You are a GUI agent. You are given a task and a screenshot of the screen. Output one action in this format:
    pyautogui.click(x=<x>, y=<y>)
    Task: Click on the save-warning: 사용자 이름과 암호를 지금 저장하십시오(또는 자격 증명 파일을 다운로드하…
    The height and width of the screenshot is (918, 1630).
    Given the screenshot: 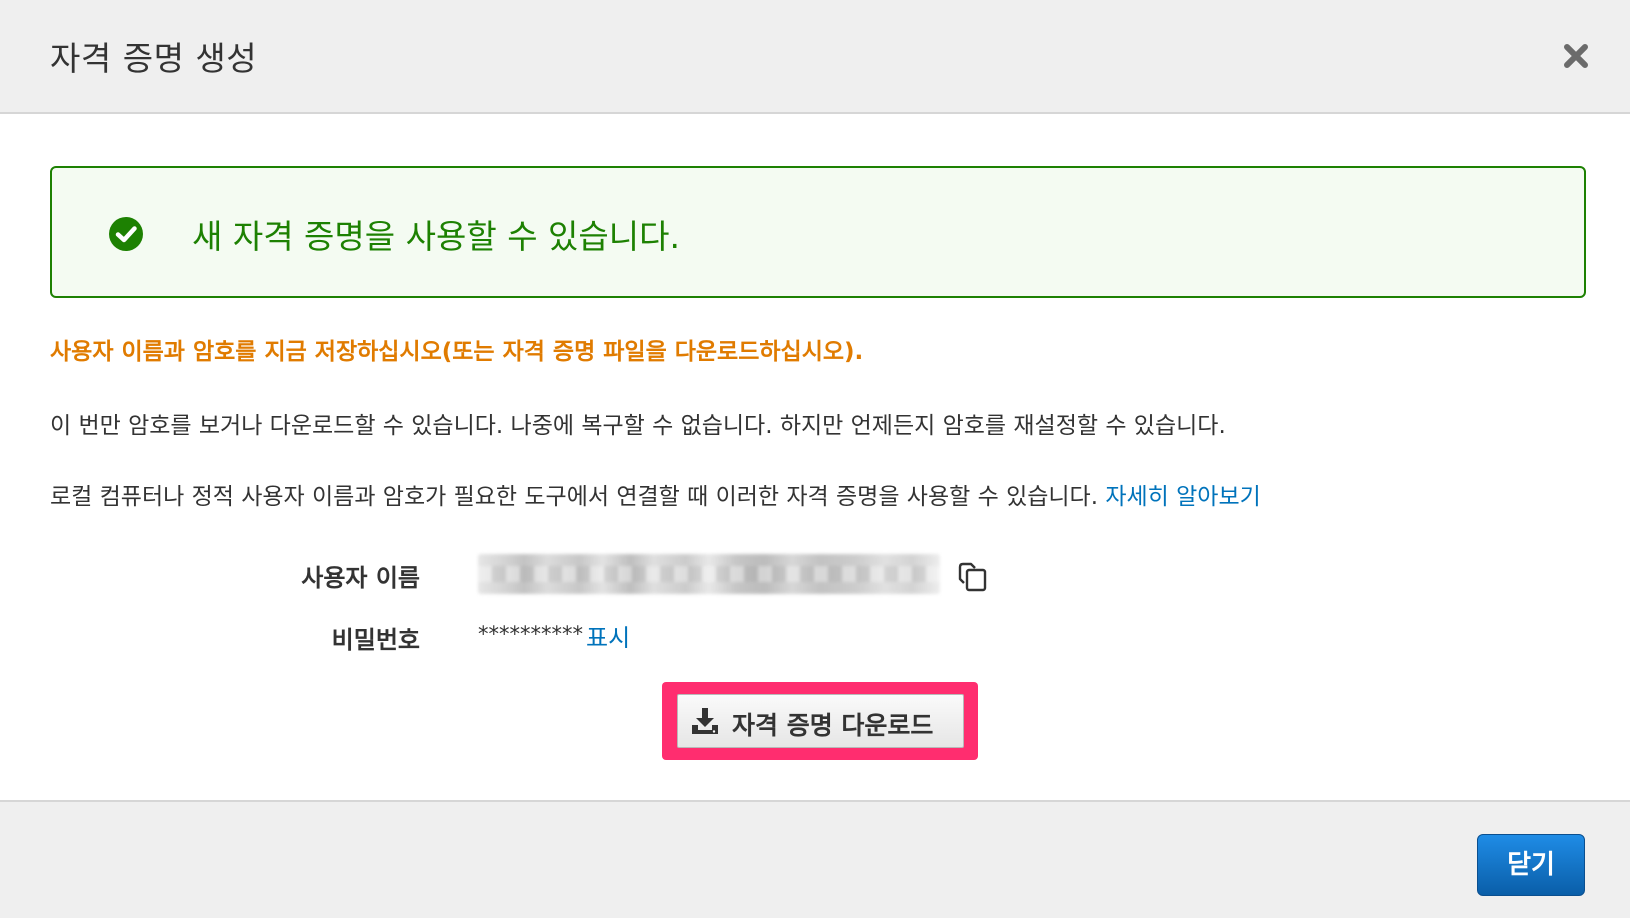 What is the action you would take?
    pyautogui.click(x=457, y=352)
    